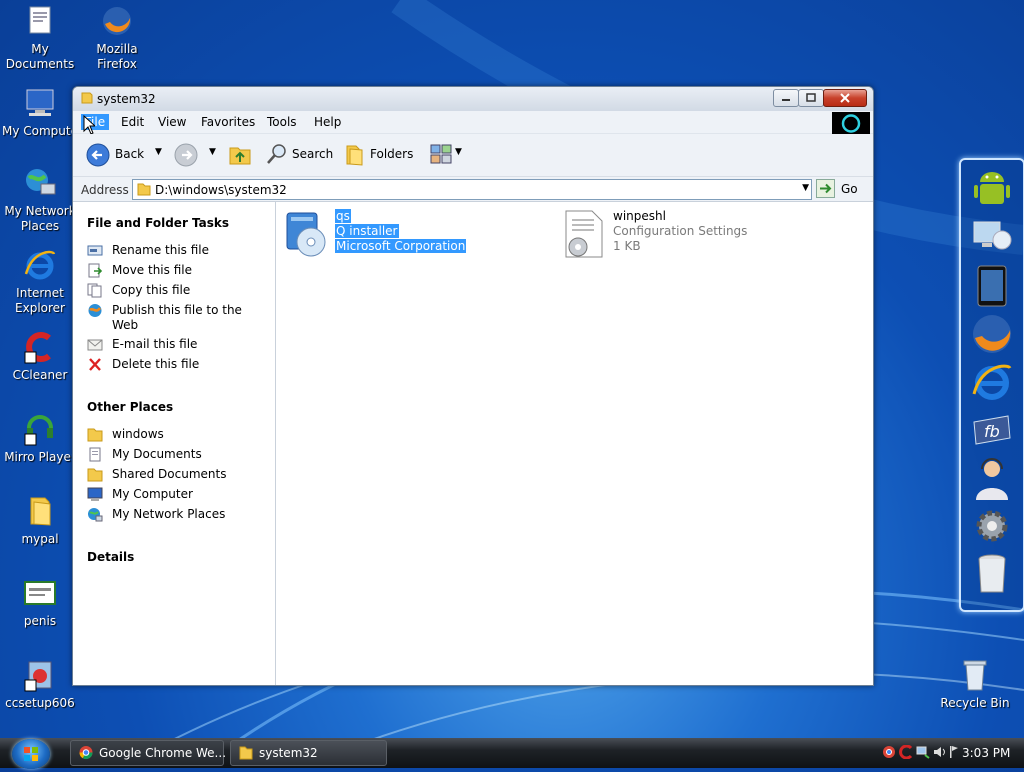 The image size is (1024, 772). Describe the element at coordinates (327, 122) in the screenshot. I see `menu-help: Help` at that location.